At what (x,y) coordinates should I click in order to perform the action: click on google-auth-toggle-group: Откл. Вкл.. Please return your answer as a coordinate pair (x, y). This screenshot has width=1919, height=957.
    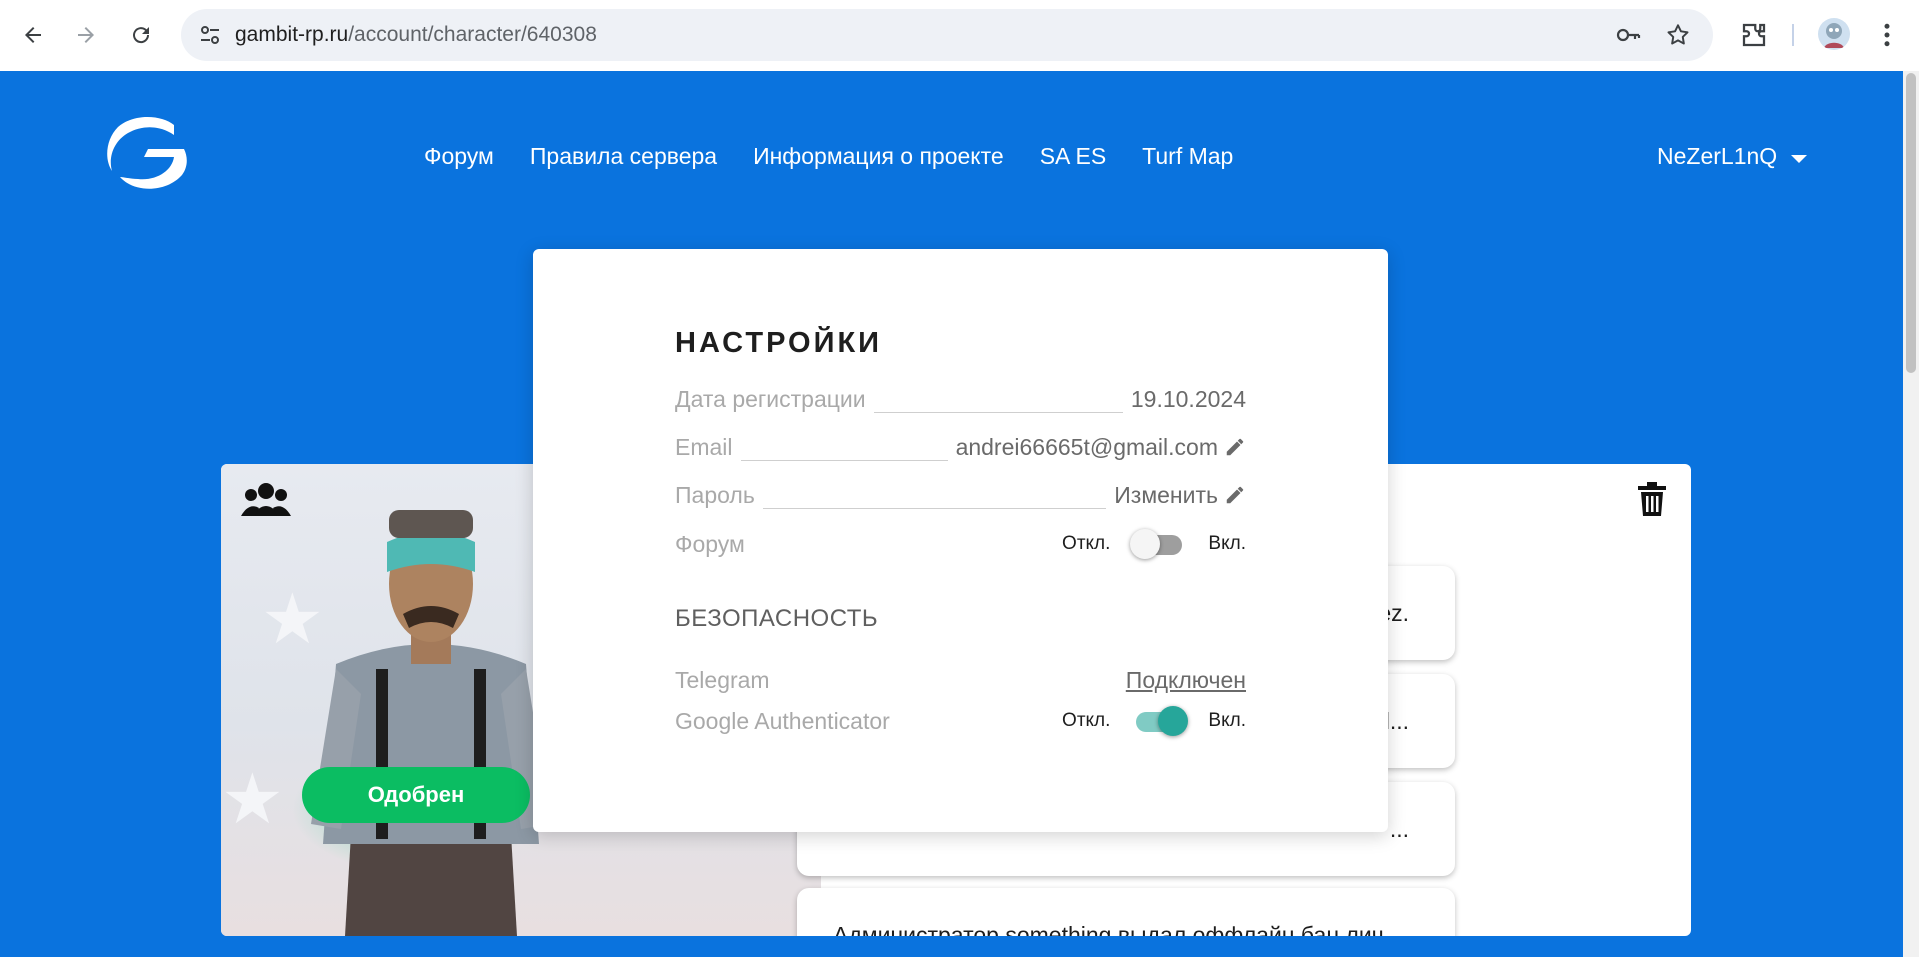
    Looking at the image, I should click on (1154, 721).